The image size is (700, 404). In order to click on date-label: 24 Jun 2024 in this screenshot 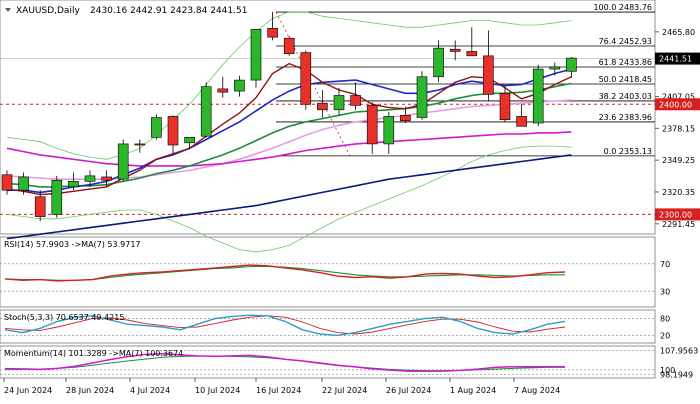, I will do `click(28, 390)`.